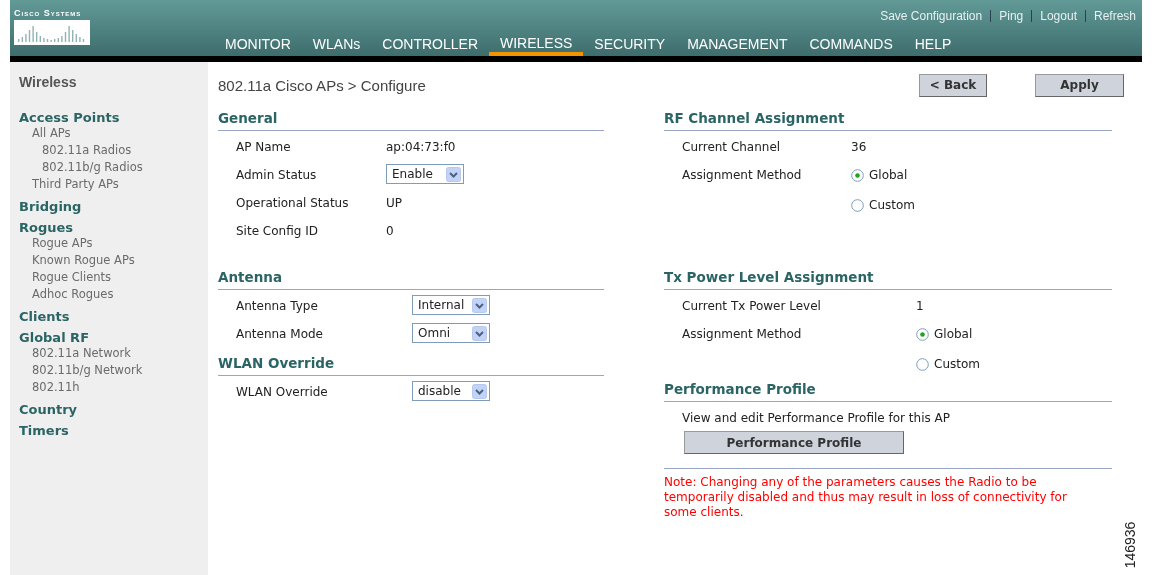 This screenshot has width=1152, height=575. What do you see at coordinates (859, 147) in the screenshot?
I see `field-value: 36` at bounding box center [859, 147].